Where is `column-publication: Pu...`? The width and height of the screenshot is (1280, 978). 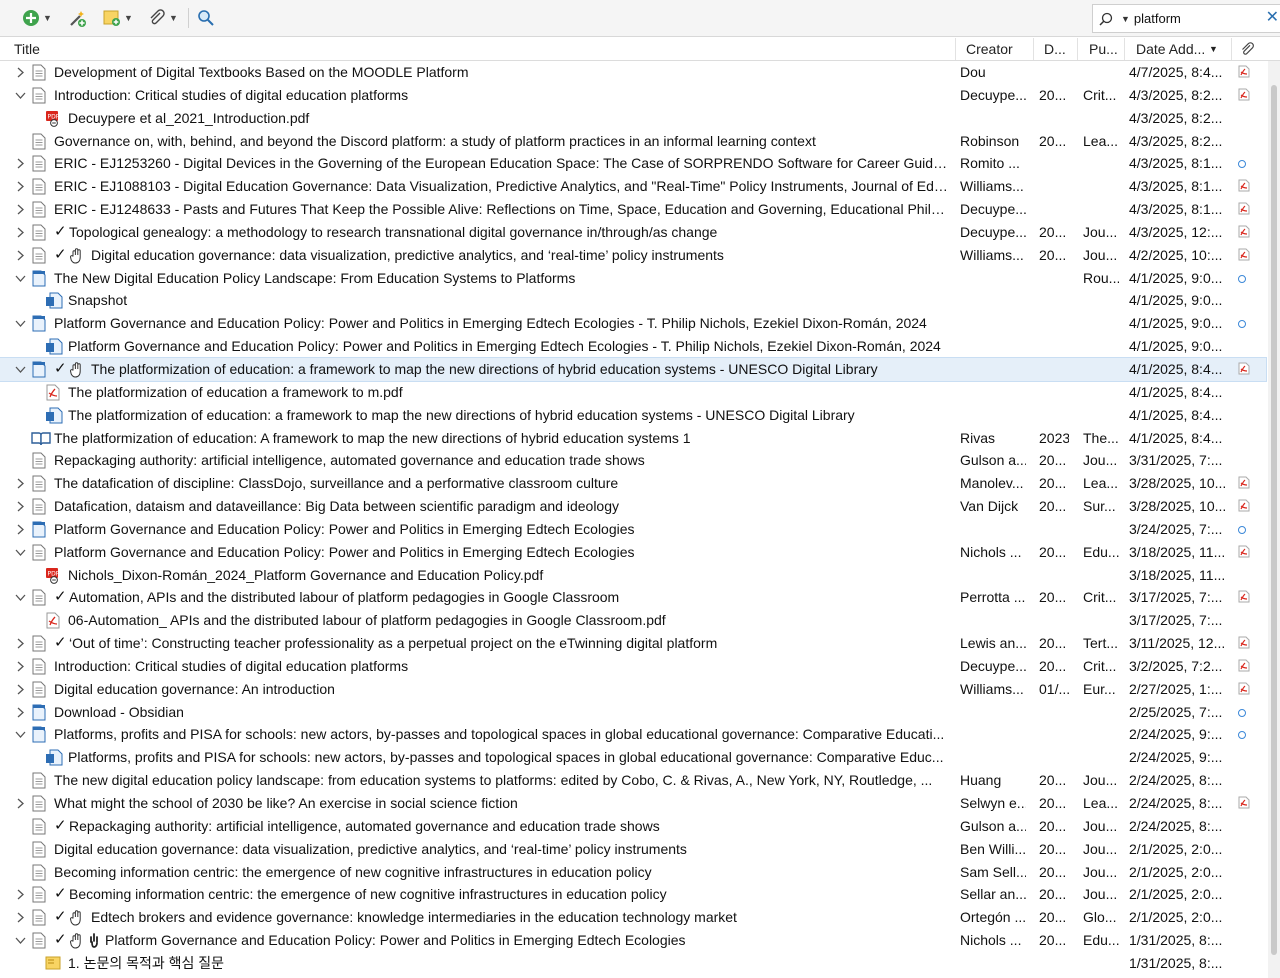 column-publication: Pu... is located at coordinates (1103, 49).